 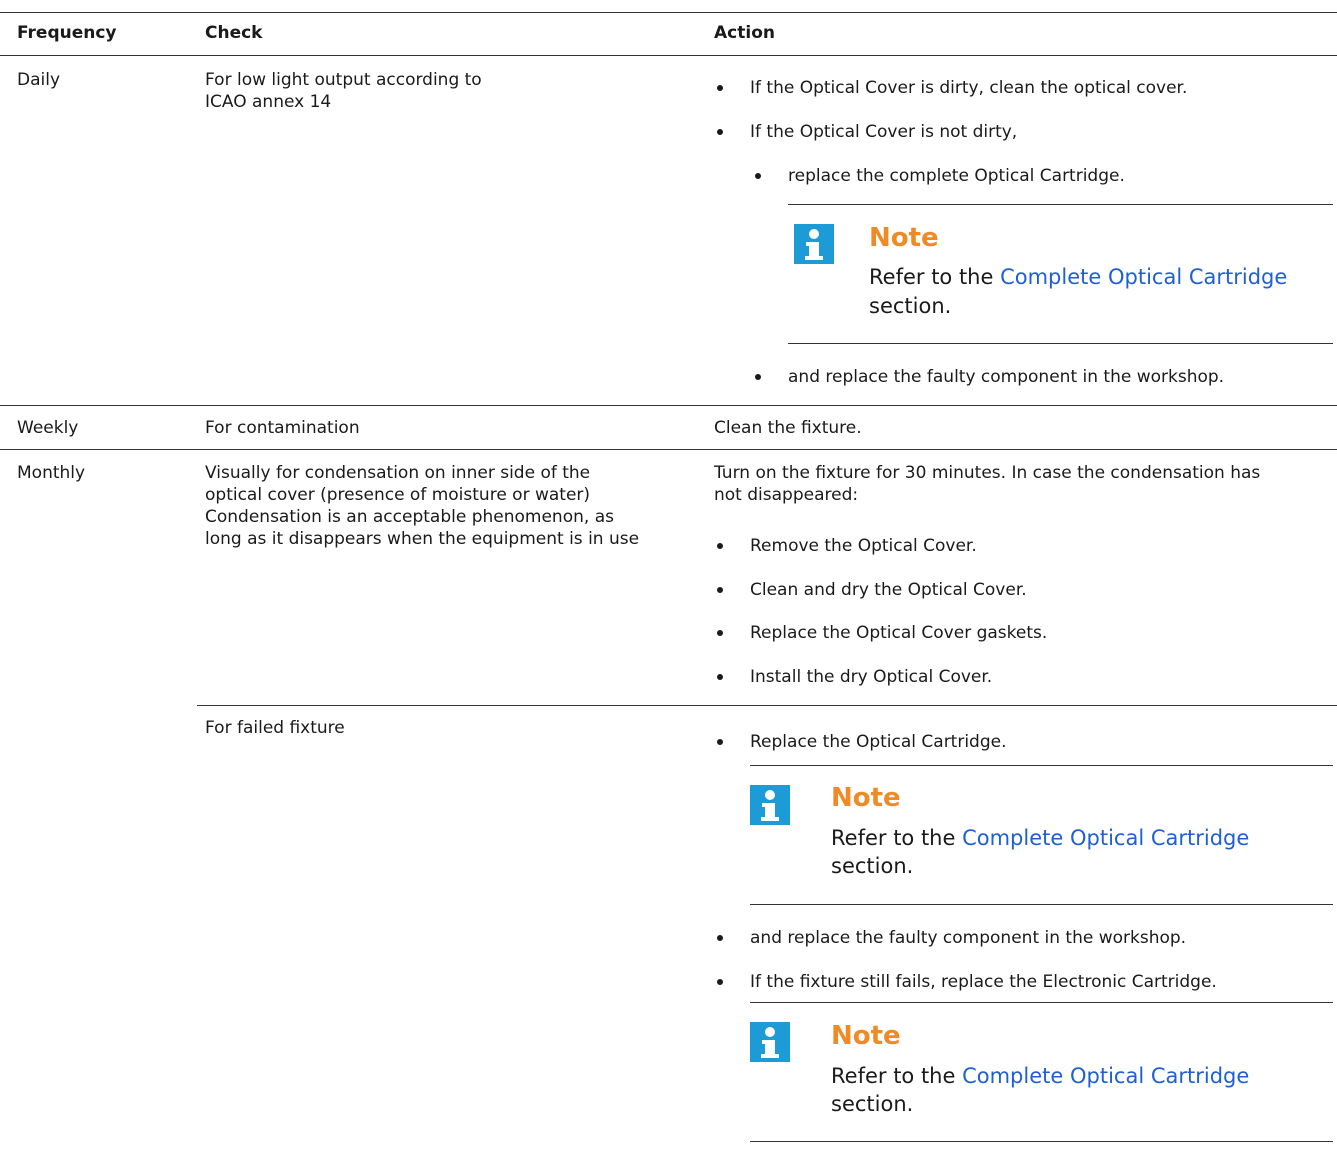 I want to click on row-weekly-action: Clean the fixture., so click(x=788, y=428).